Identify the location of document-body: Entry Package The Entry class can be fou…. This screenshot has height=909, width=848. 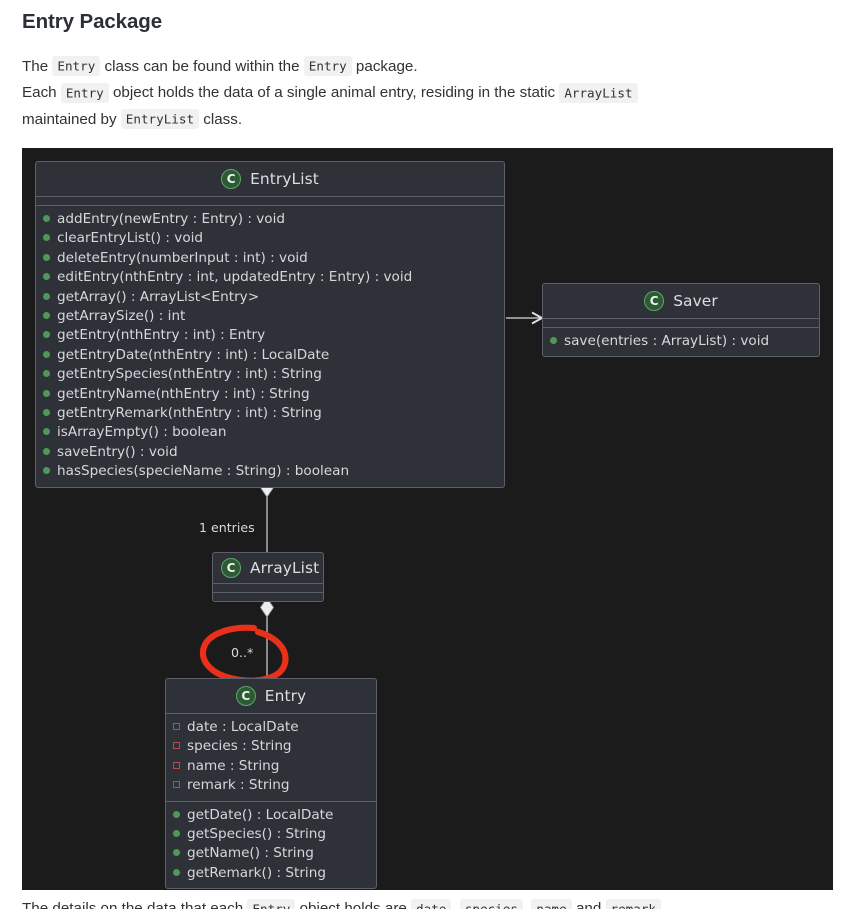
(424, 66).